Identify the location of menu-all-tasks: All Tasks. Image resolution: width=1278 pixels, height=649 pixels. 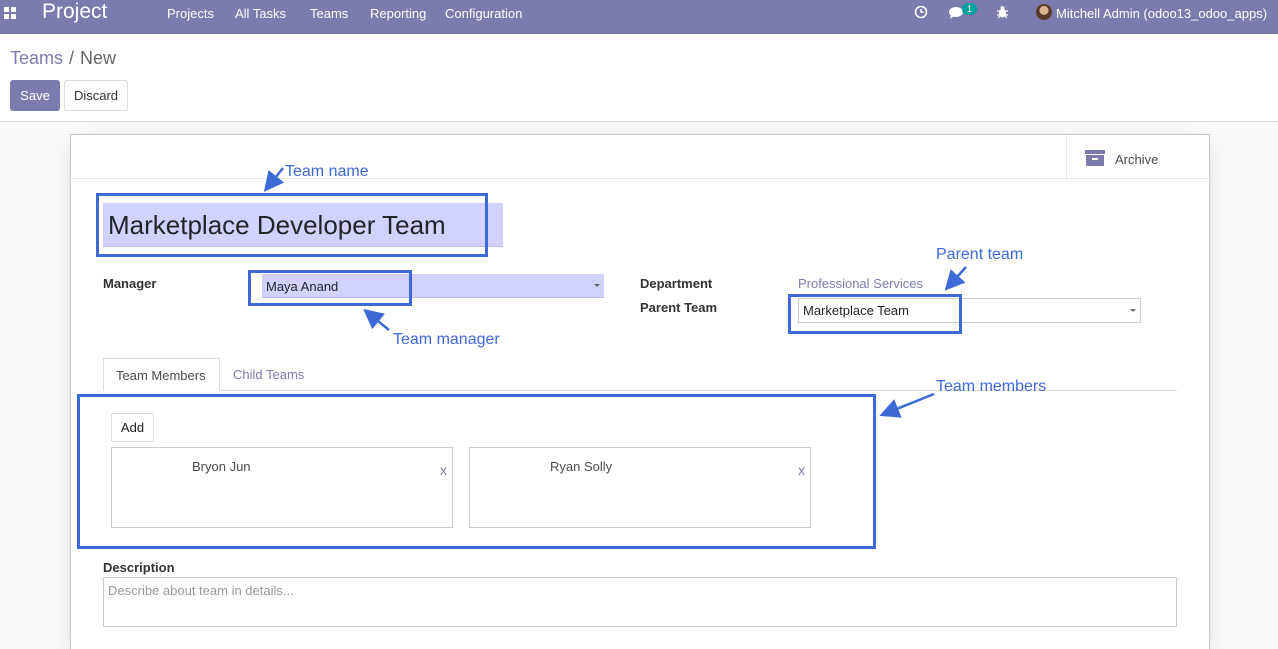
(260, 13).